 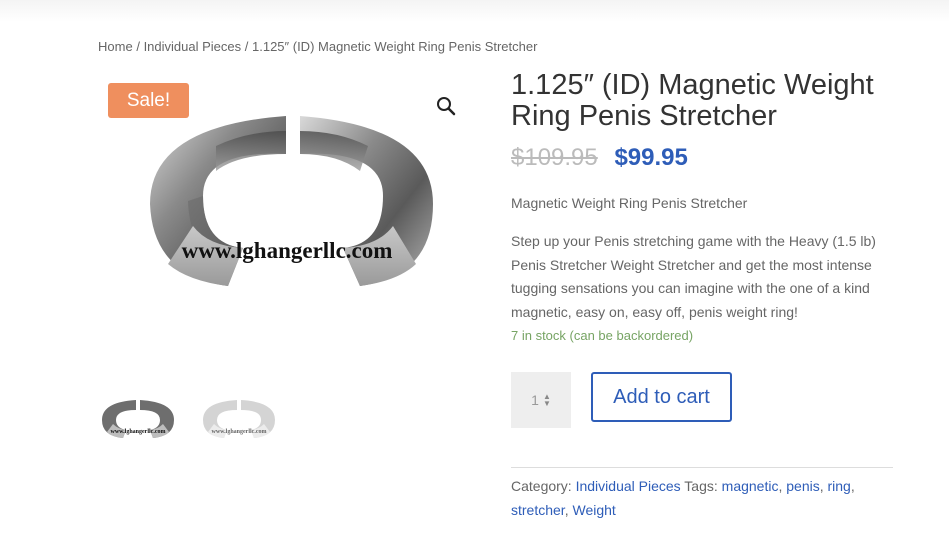 What do you see at coordinates (138, 419) in the screenshot?
I see `silver-ring-thumbnail: www.lghangerllc.com` at bounding box center [138, 419].